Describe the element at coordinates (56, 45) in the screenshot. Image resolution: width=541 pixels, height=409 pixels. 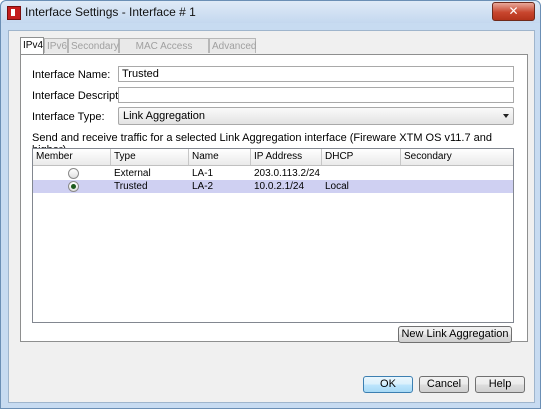
I see `tab-ipv6: IPv6` at that location.